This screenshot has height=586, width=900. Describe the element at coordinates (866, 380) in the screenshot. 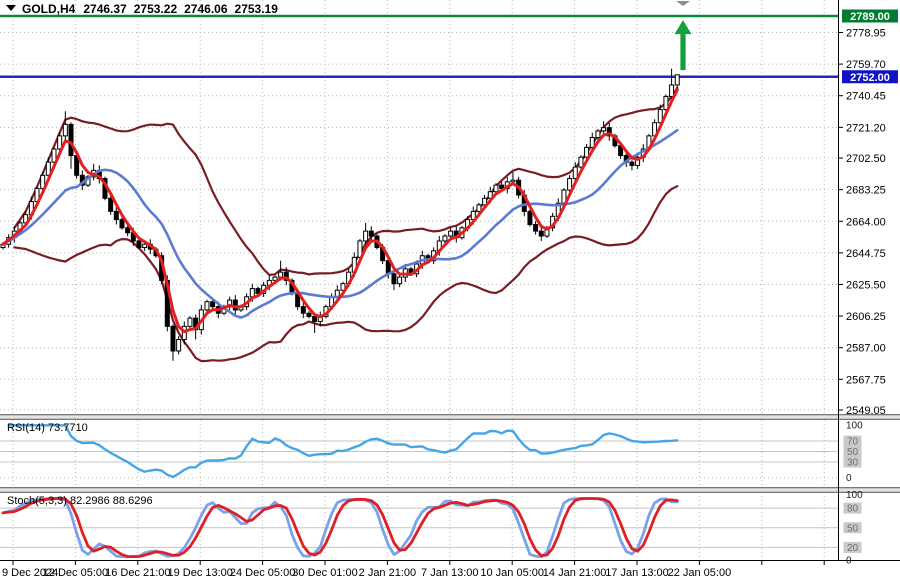

I see `price-tick-label: 2567.75` at that location.